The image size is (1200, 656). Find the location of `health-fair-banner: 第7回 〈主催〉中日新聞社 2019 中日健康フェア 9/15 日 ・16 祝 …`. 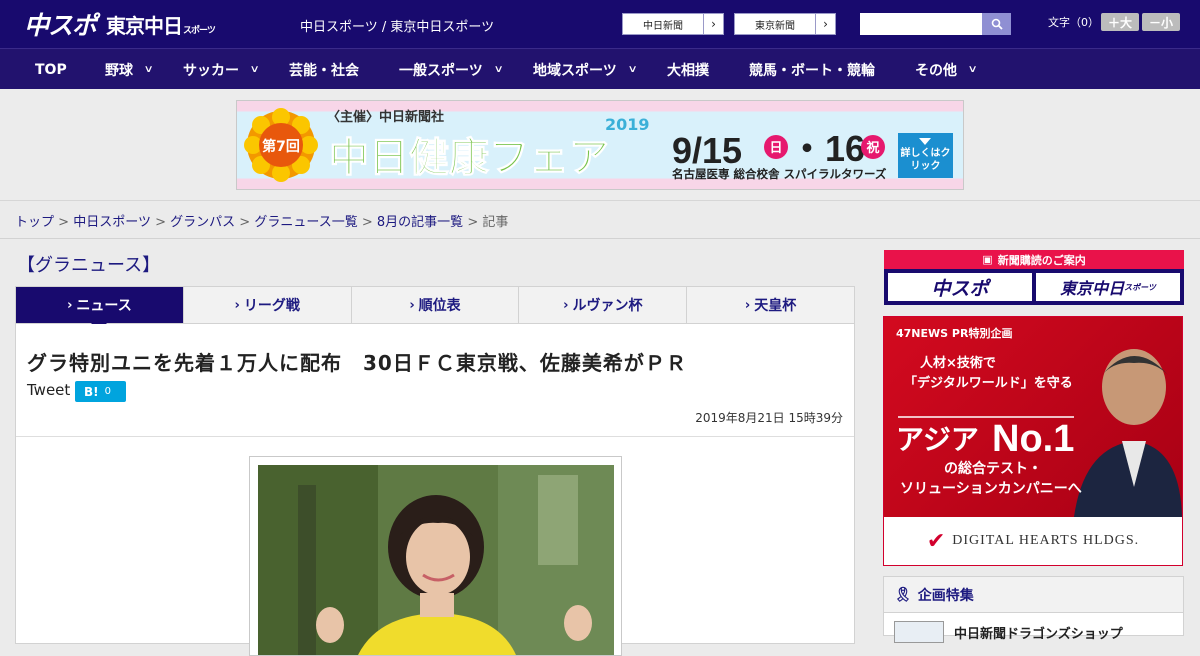

health-fair-banner: 第7回 〈主催〉中日新聞社 2019 中日健康フェア 9/15 日 ・16 祝 … is located at coordinates (600, 145).